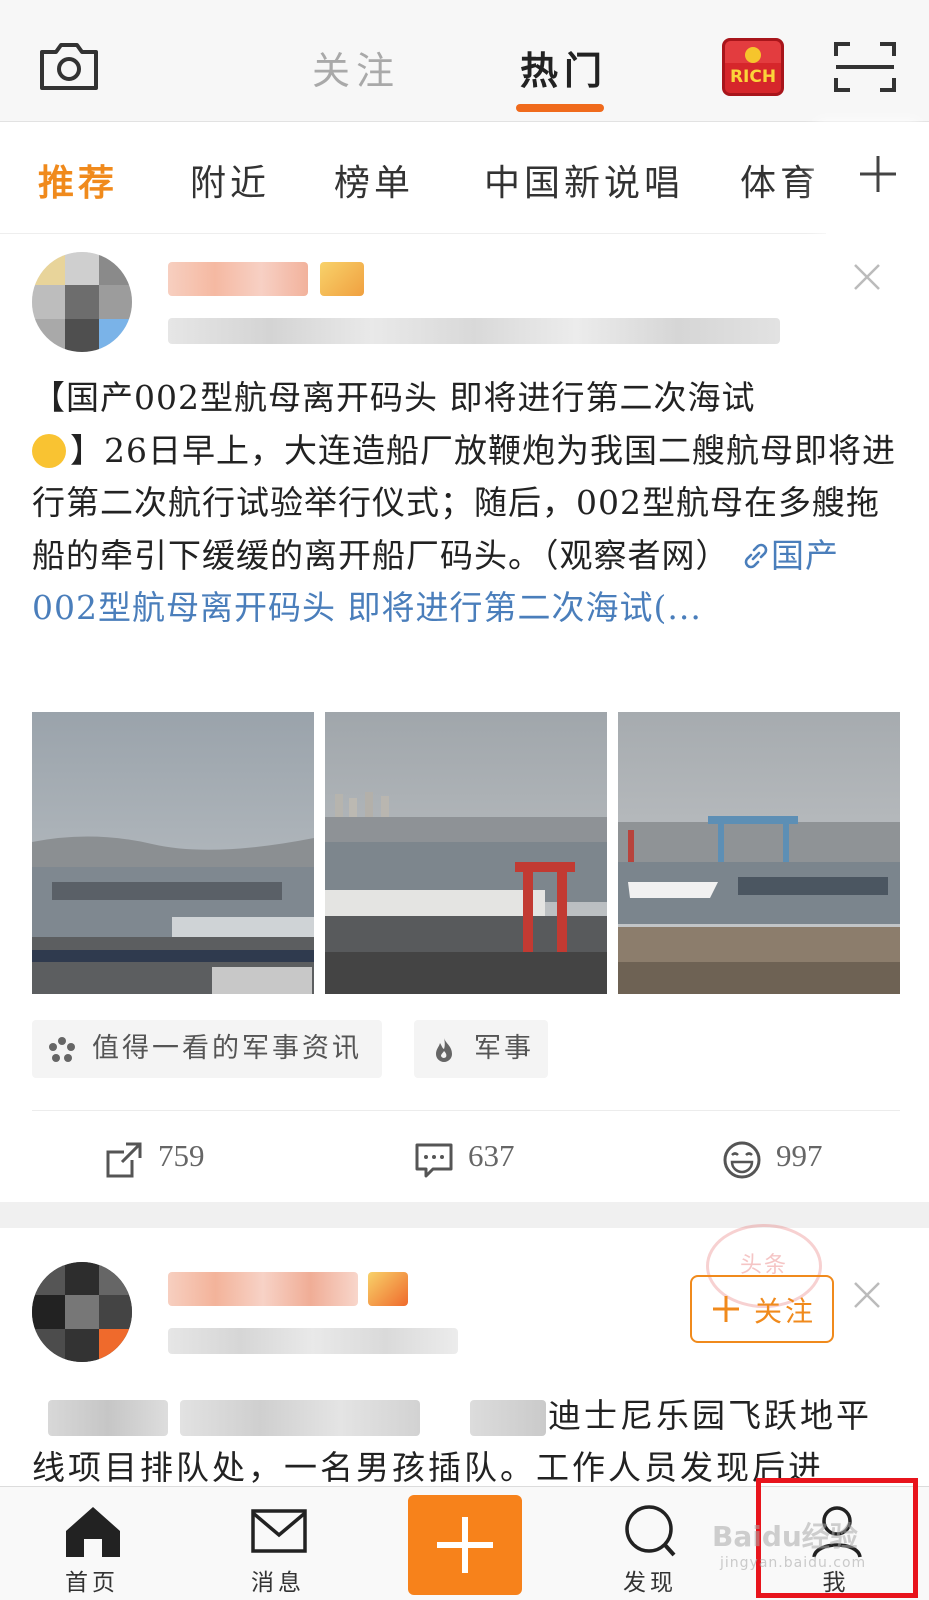 The width and height of the screenshot is (929, 1600). What do you see at coordinates (374, 180) in the screenshot?
I see `category-ranking: 榜单` at bounding box center [374, 180].